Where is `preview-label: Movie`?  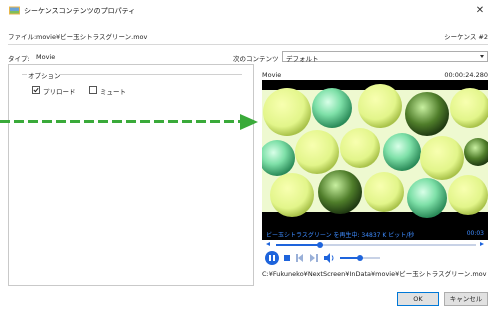 preview-label: Movie is located at coordinates (272, 75).